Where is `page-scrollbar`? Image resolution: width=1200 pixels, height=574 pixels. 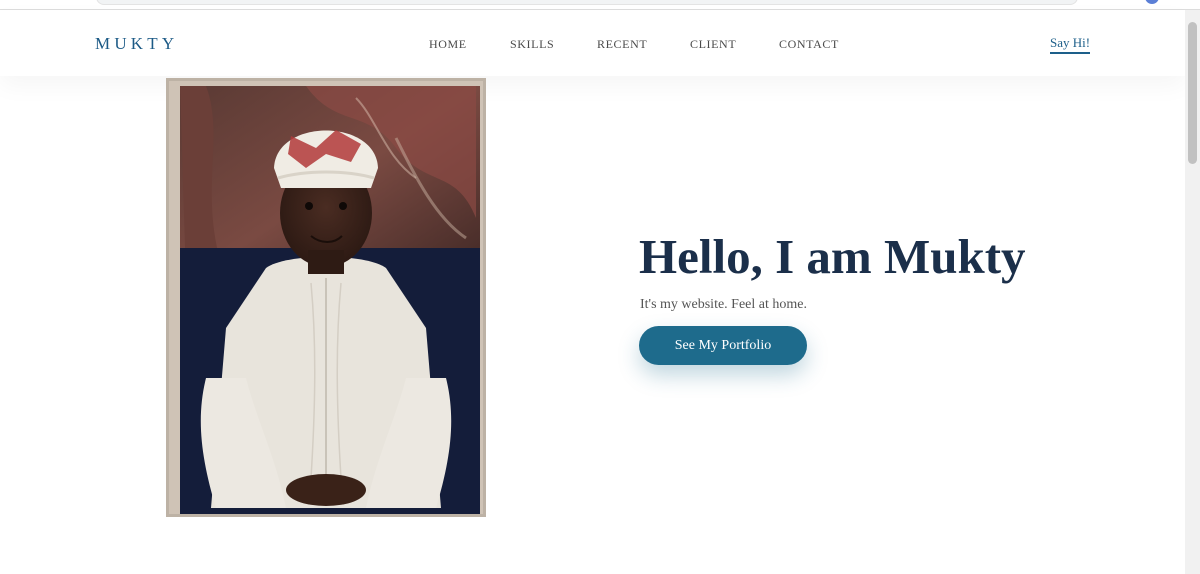 page-scrollbar is located at coordinates (1192, 292).